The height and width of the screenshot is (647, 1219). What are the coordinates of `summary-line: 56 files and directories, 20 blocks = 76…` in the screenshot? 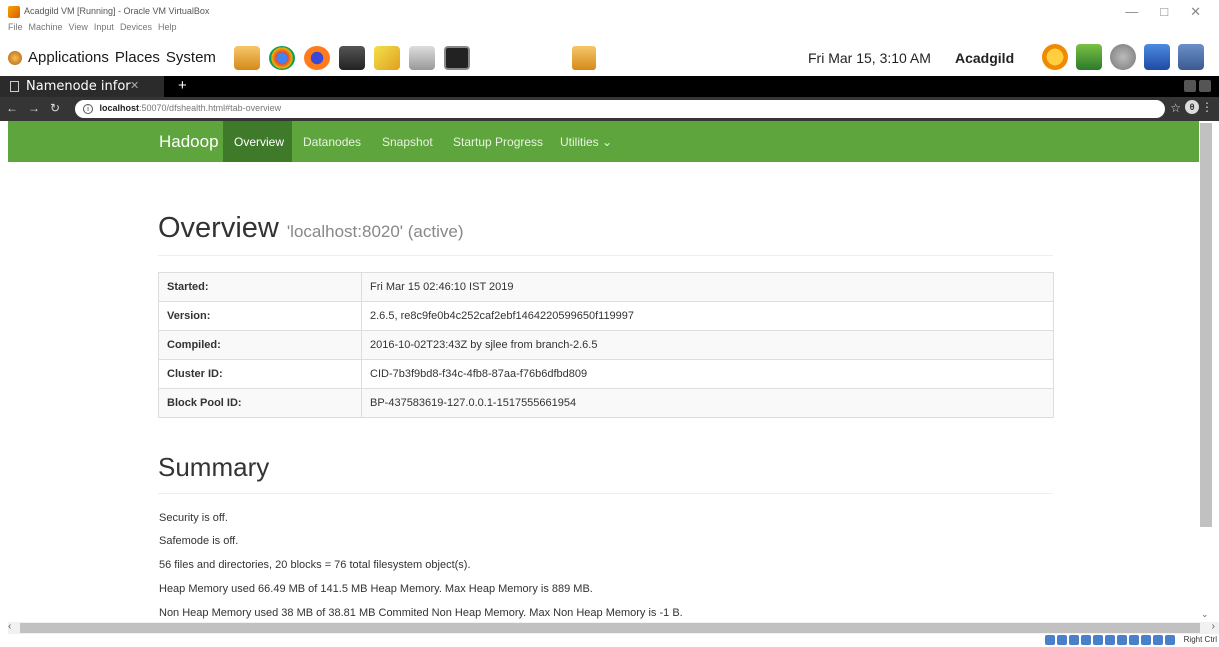 It's located at (315, 565).